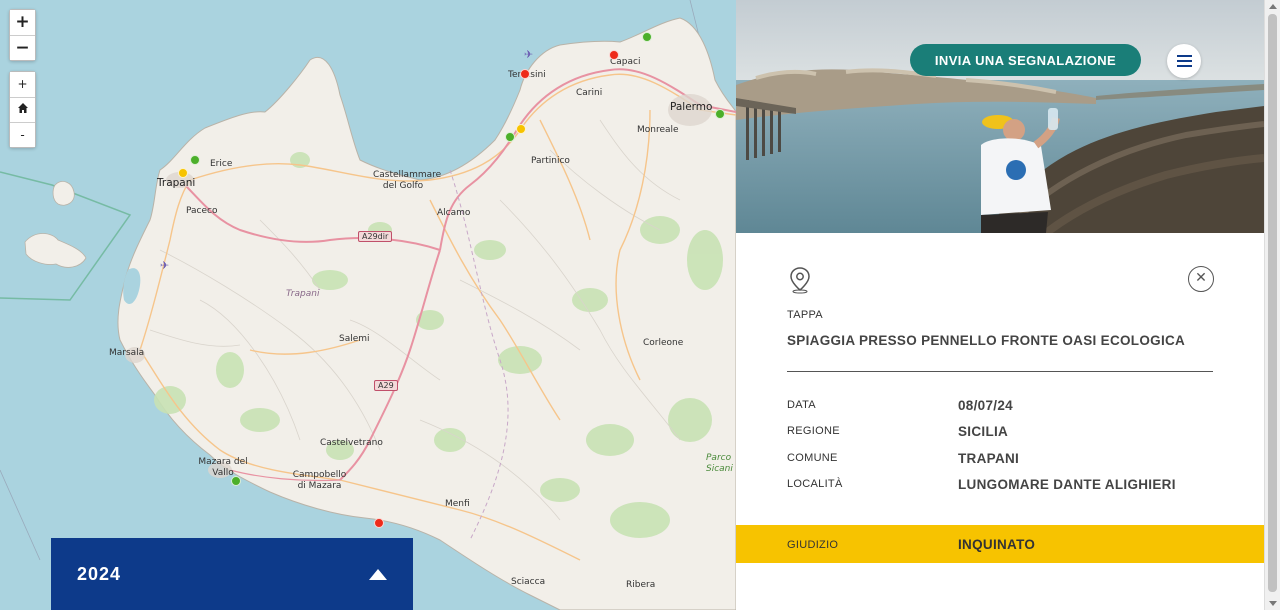  I want to click on comune-value: TRAPANI, so click(989, 458).